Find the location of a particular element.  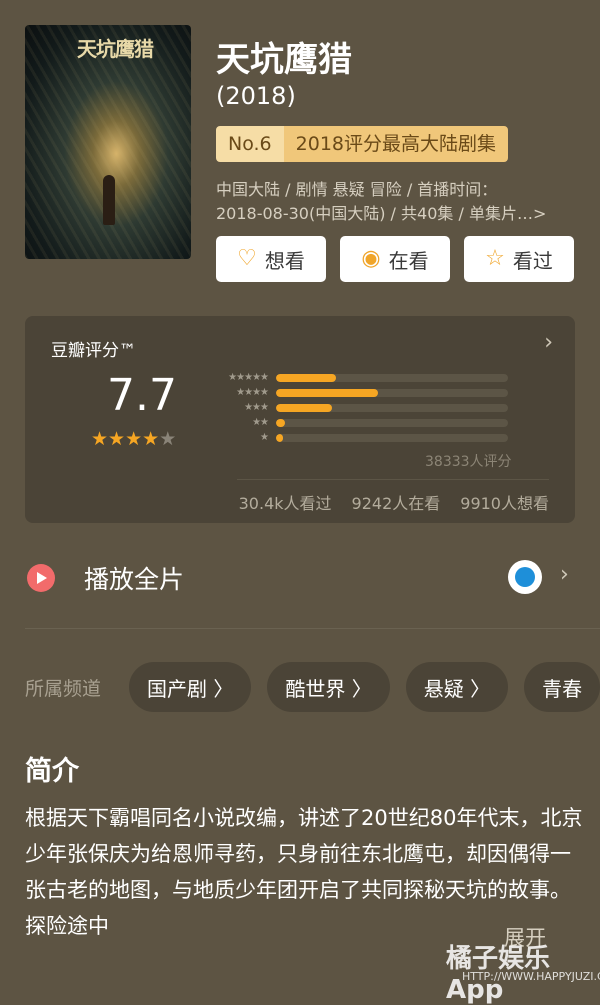

watching-button: ◉ 在看 is located at coordinates (395, 259).